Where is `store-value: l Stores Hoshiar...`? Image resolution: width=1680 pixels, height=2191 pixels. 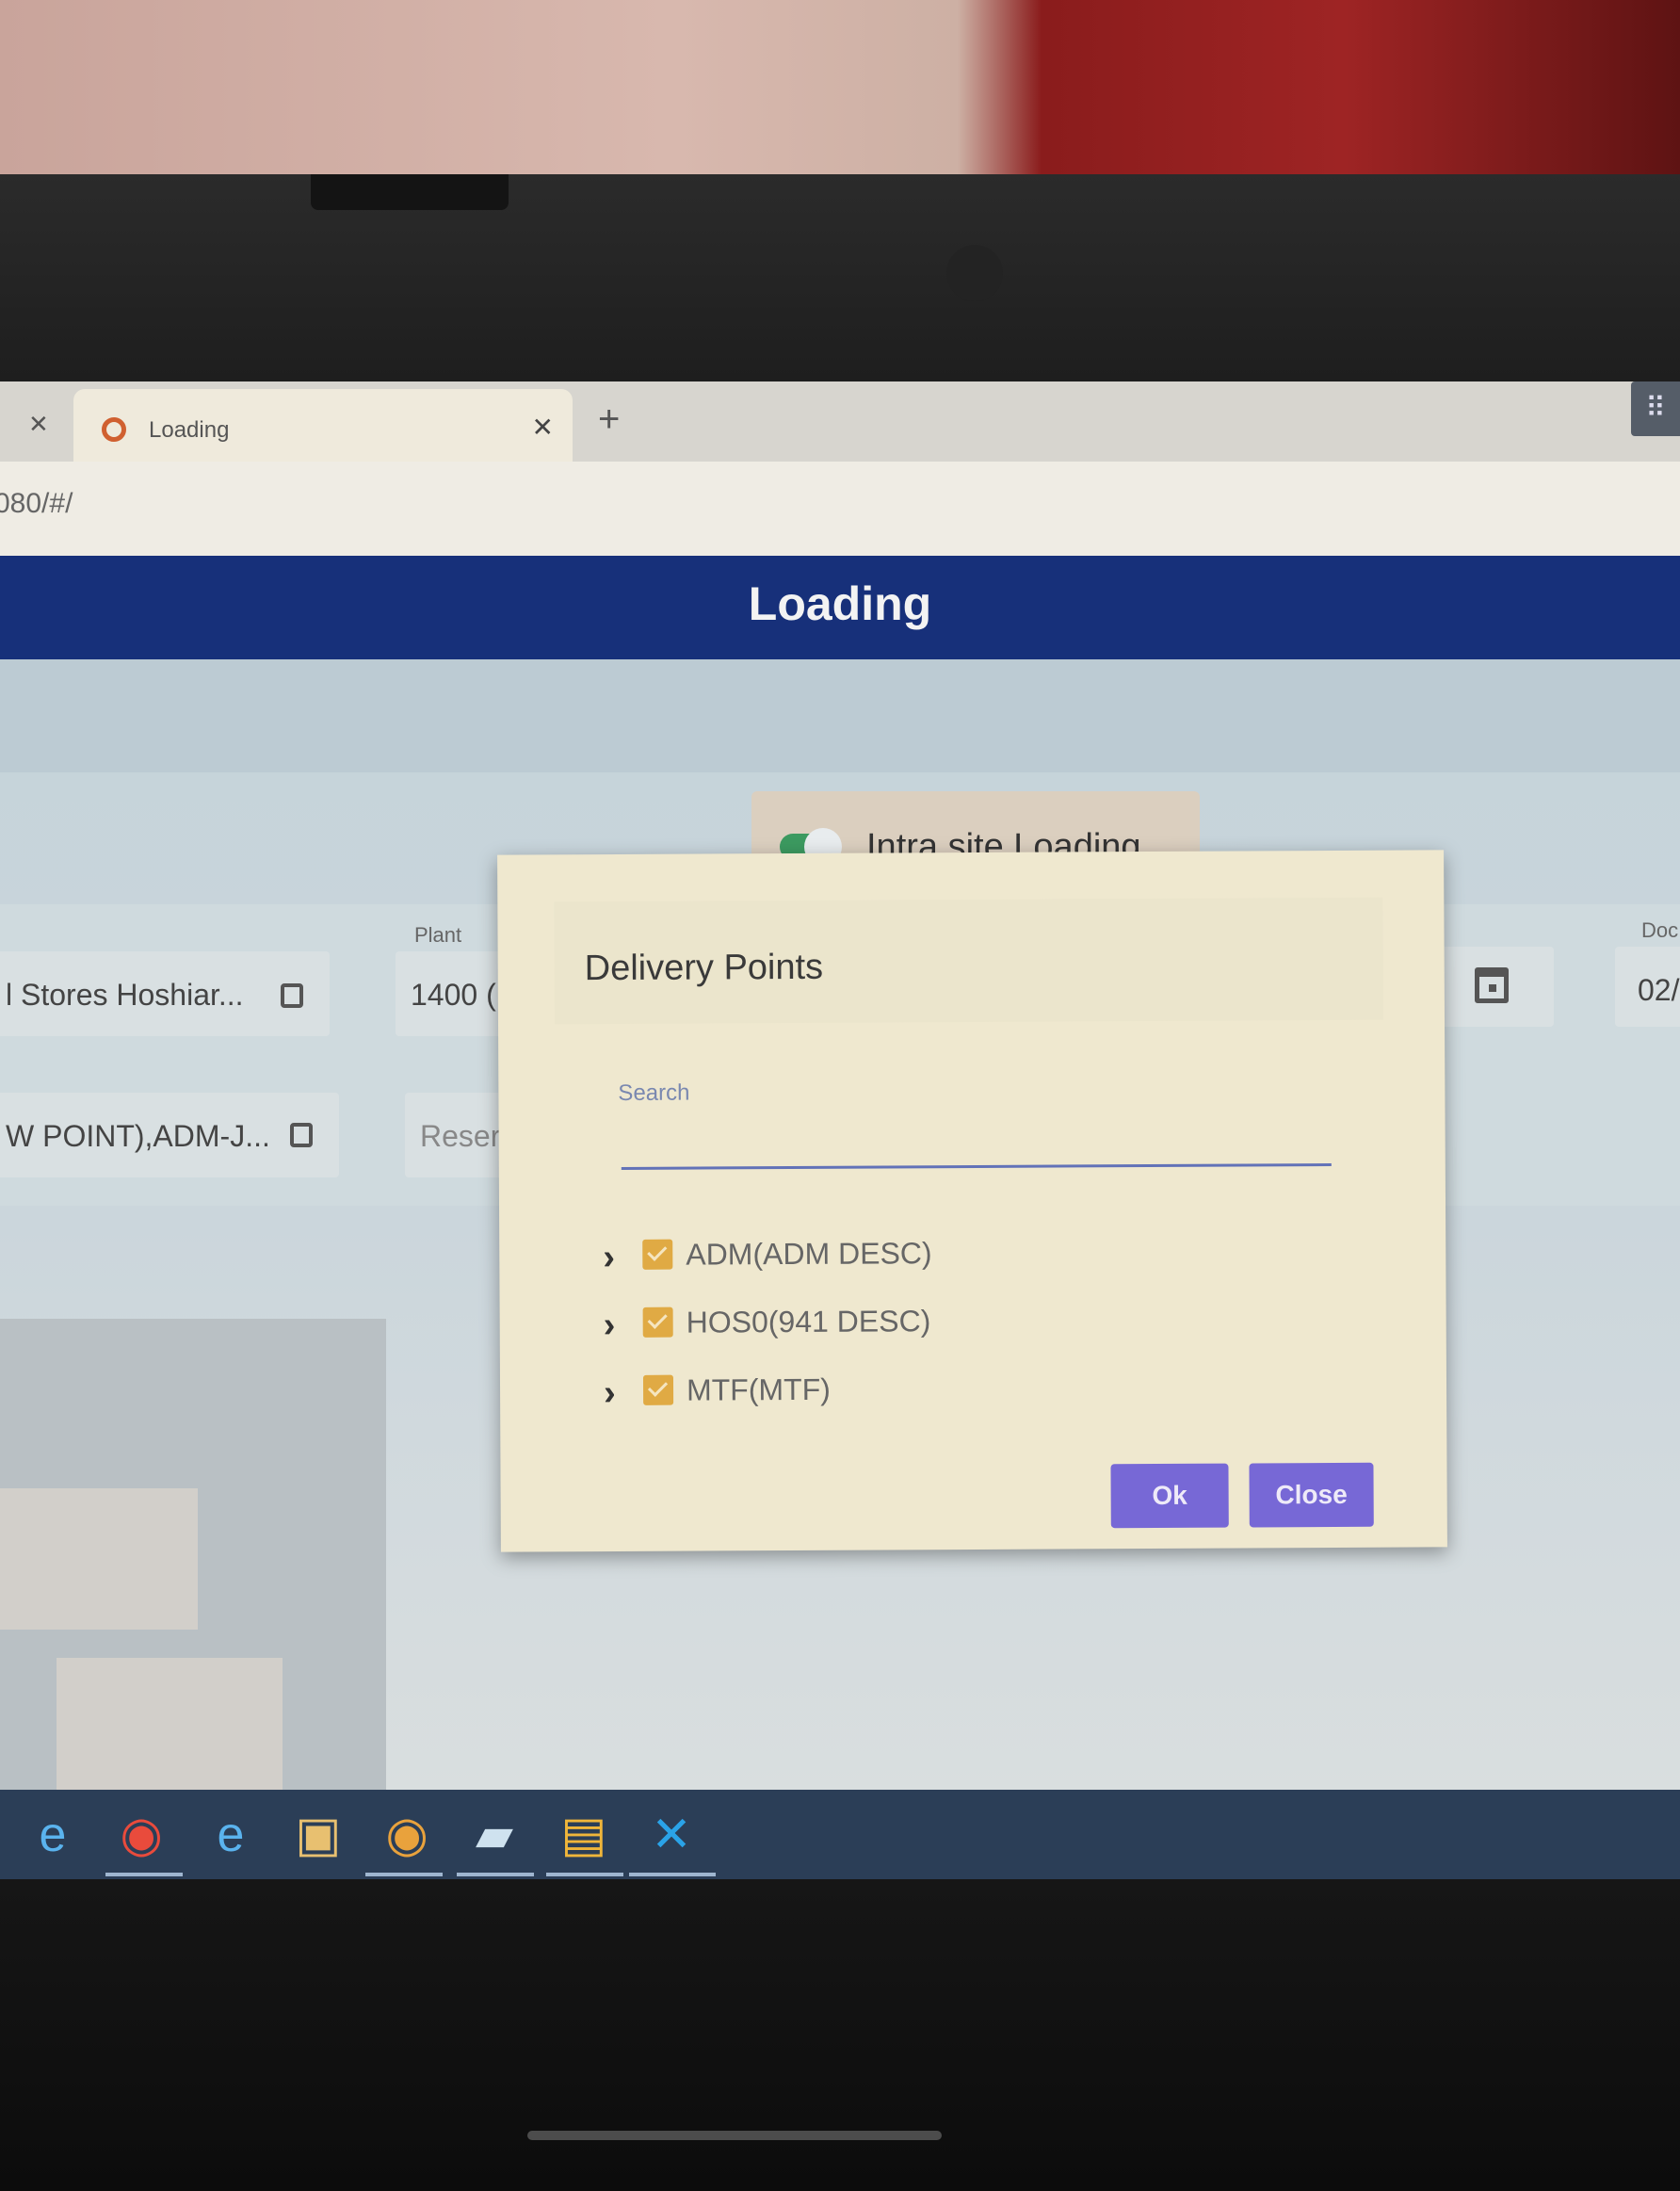
store-value: l Stores Hoshiar... is located at coordinates (125, 995).